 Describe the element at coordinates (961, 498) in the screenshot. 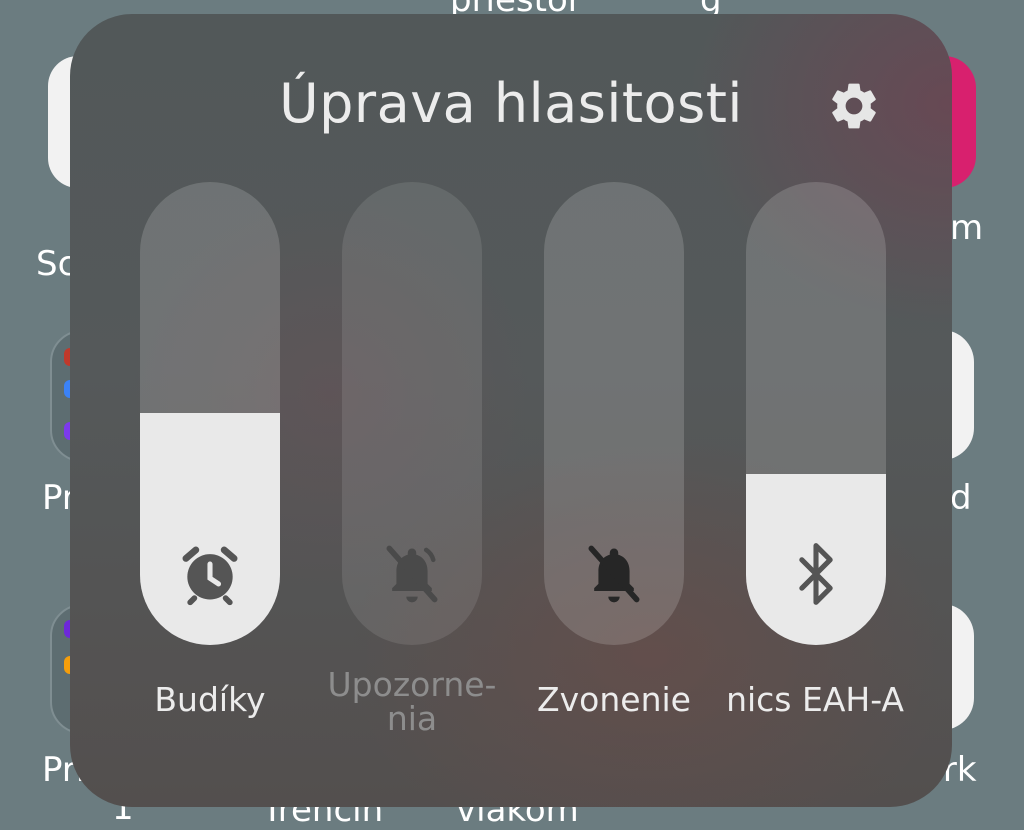

I see `app-label: d` at that location.